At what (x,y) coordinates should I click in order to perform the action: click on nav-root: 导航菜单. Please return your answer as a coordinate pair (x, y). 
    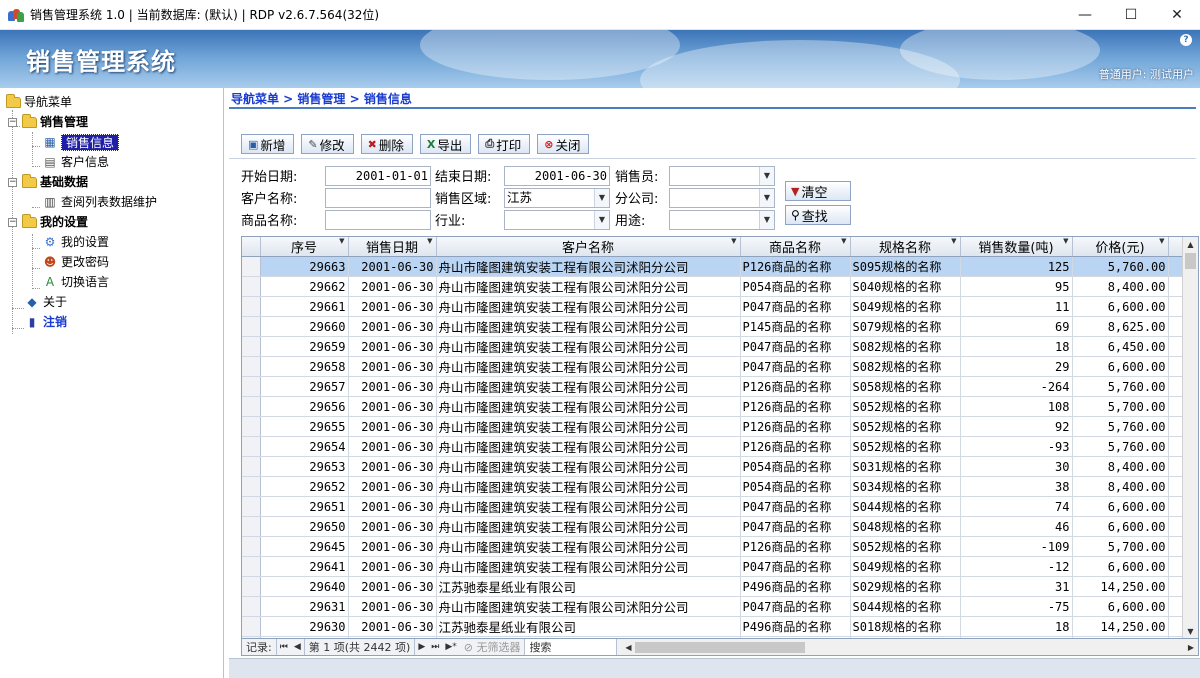
    Looking at the image, I should click on (111, 102).